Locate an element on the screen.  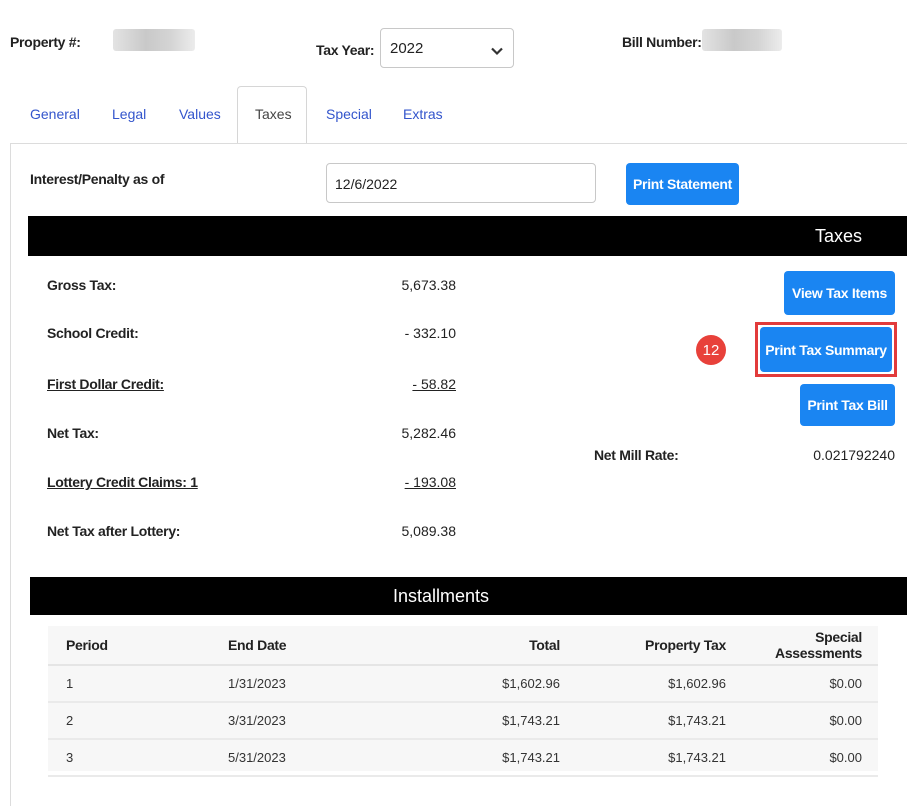
interest-date-input: 12/6/2022 is located at coordinates (461, 183).